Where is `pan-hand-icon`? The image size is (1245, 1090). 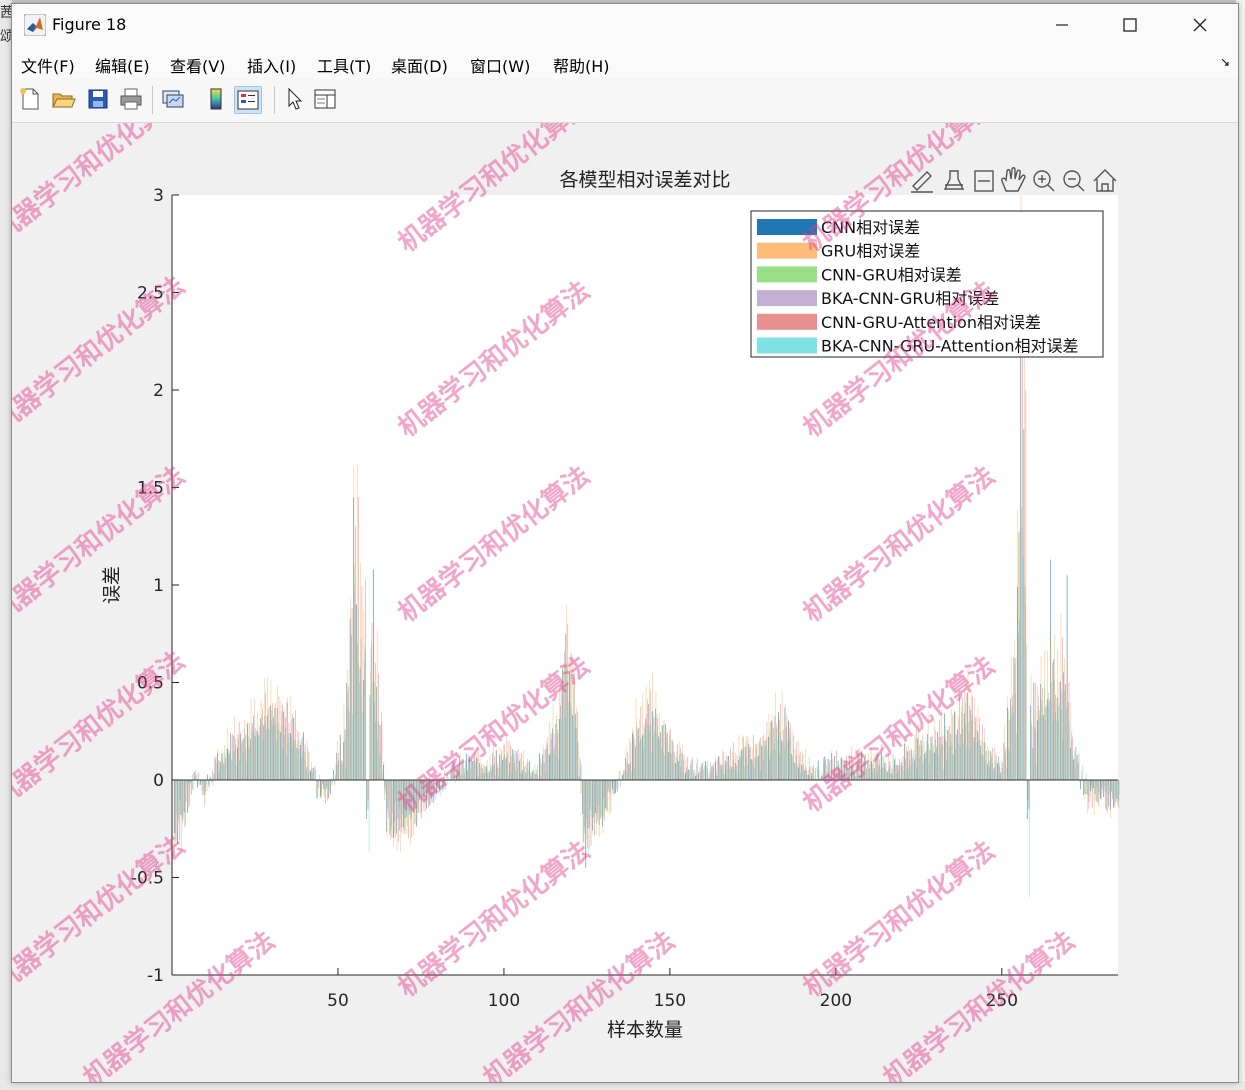
pan-hand-icon is located at coordinates (1013, 179).